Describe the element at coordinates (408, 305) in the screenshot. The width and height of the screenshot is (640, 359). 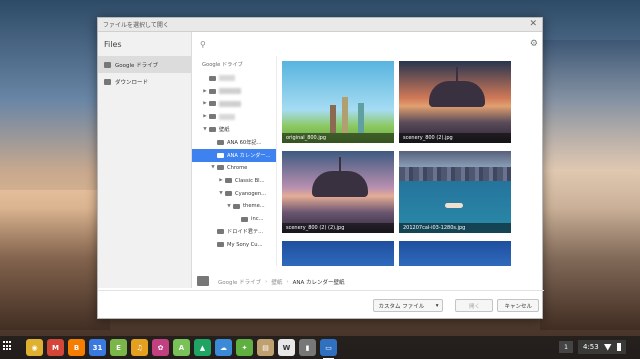
I see `file-type-select: カスタム ファイル ▾` at that location.